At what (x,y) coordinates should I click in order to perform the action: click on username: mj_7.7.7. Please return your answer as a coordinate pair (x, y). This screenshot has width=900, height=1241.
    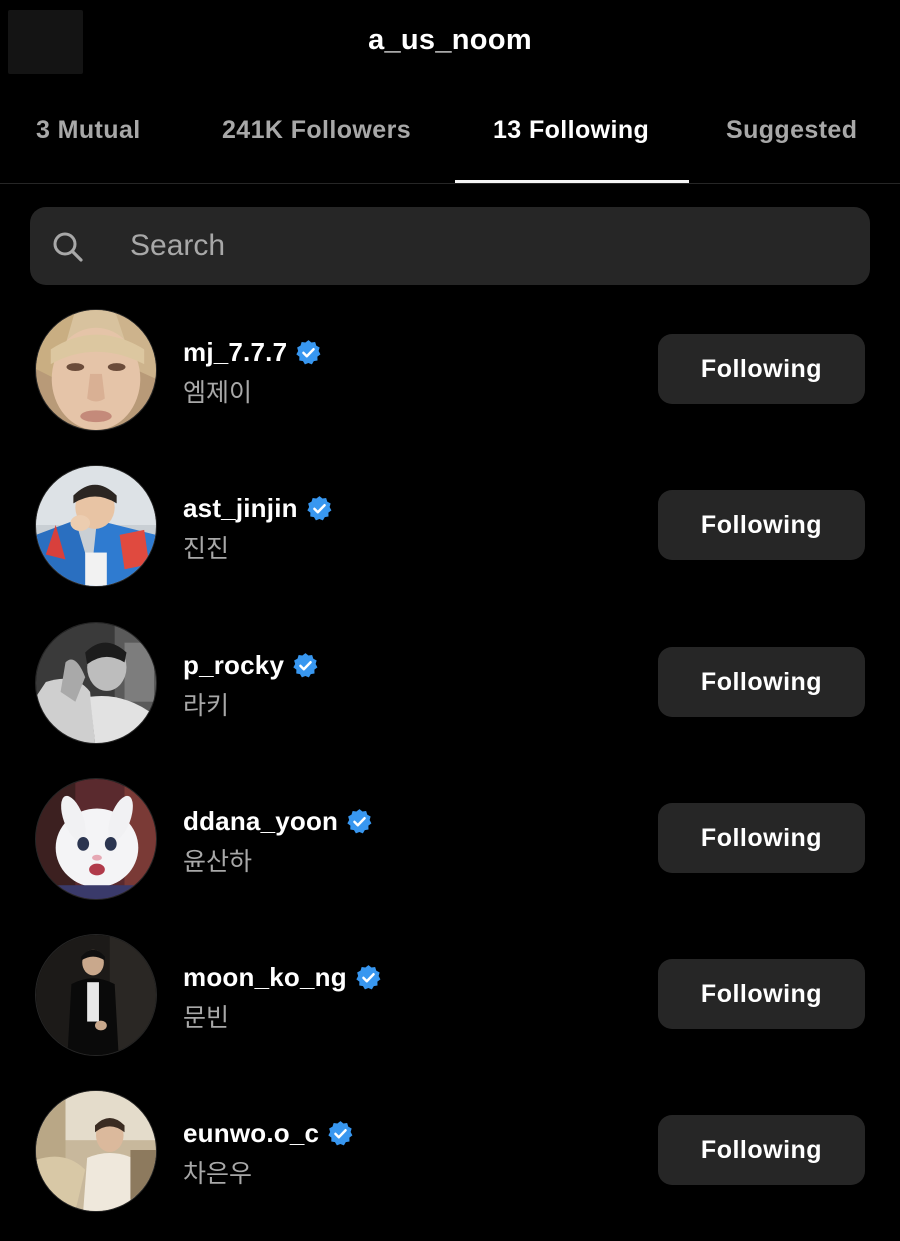
    Looking at the image, I should click on (252, 352).